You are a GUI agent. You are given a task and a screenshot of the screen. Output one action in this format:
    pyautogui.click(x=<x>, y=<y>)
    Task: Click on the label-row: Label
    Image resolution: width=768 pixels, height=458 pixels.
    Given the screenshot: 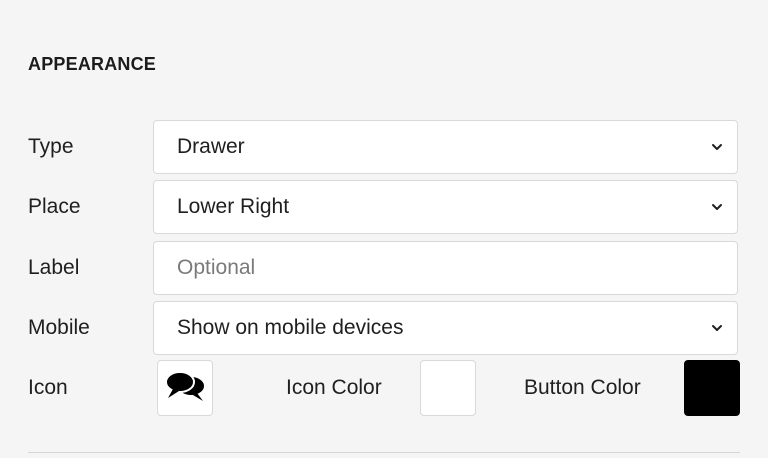 What is the action you would take?
    pyautogui.click(x=384, y=268)
    